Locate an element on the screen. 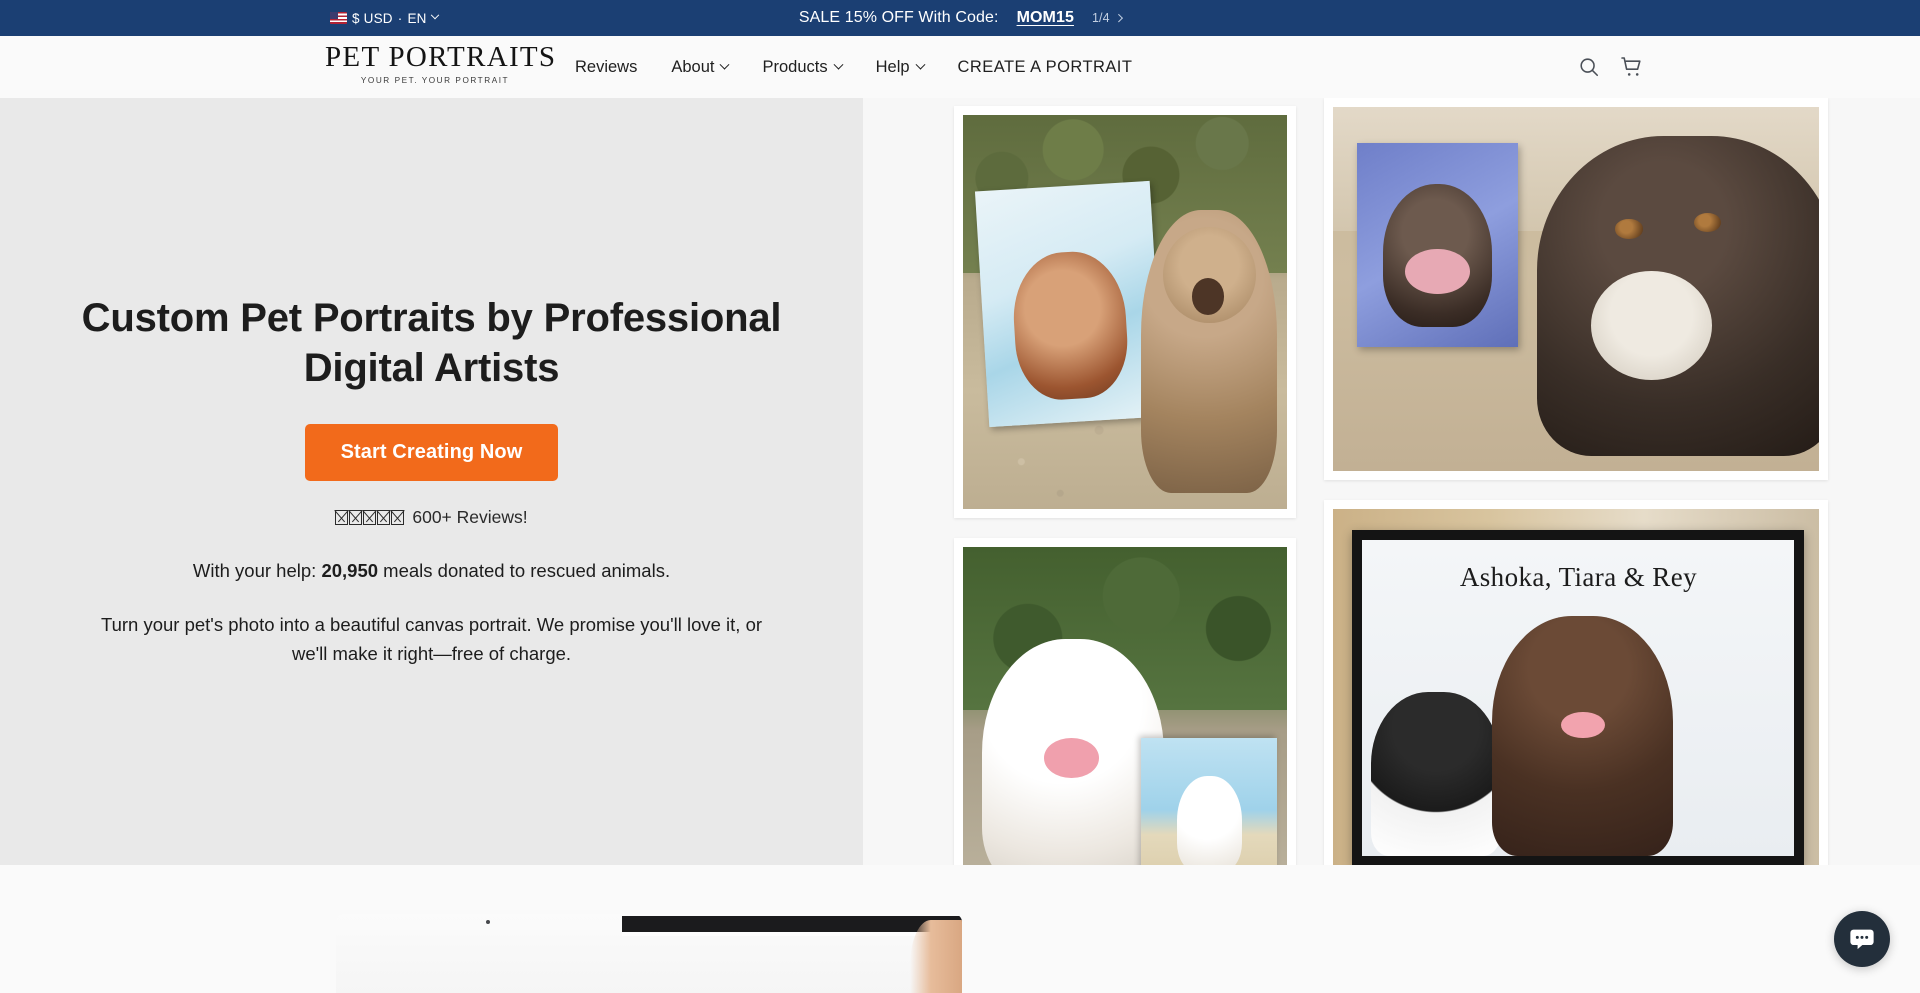 The image size is (1920, 993). photo-framed-trio-portrait: Ashoka, Tiara & Rey is located at coordinates (1576, 682).